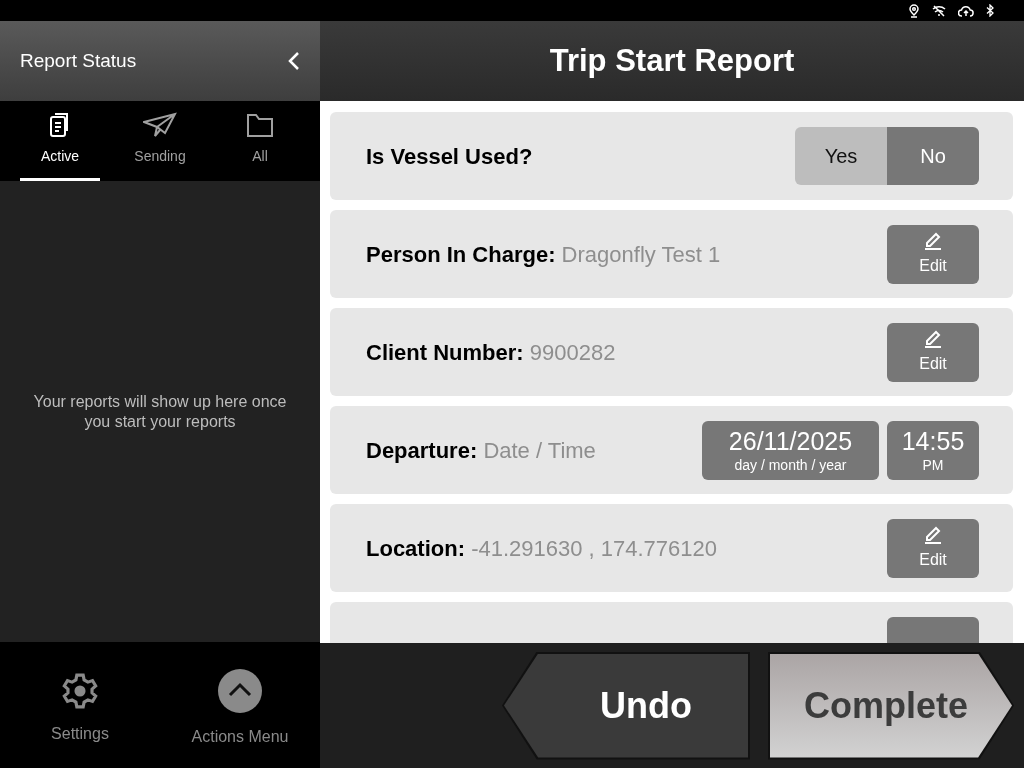 Image resolution: width=1024 pixels, height=768 pixels. Describe the element at coordinates (240, 691) in the screenshot. I see `chevron-up-icon` at that location.